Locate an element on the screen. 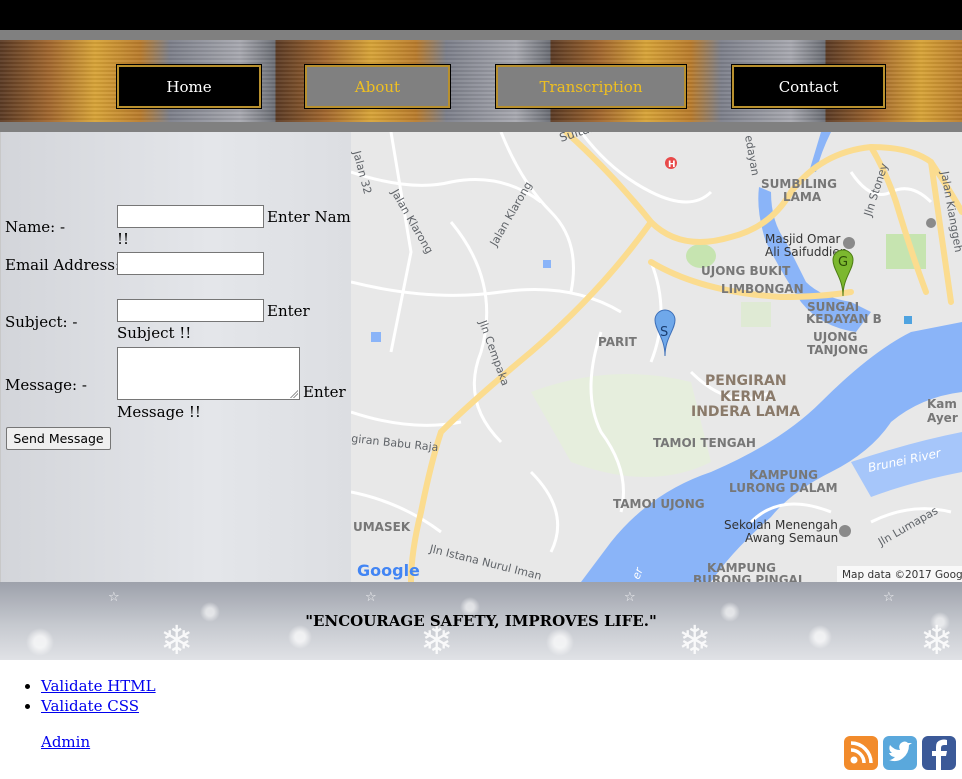  email-label: Email Address: - is located at coordinates (67, 265).